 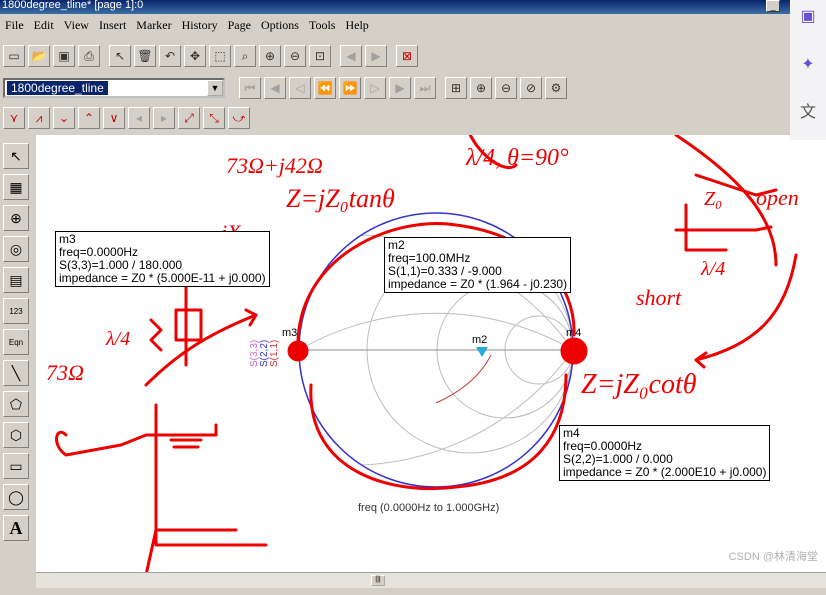 I want to click on delete-icon: 🗑, so click(x=145, y=56).